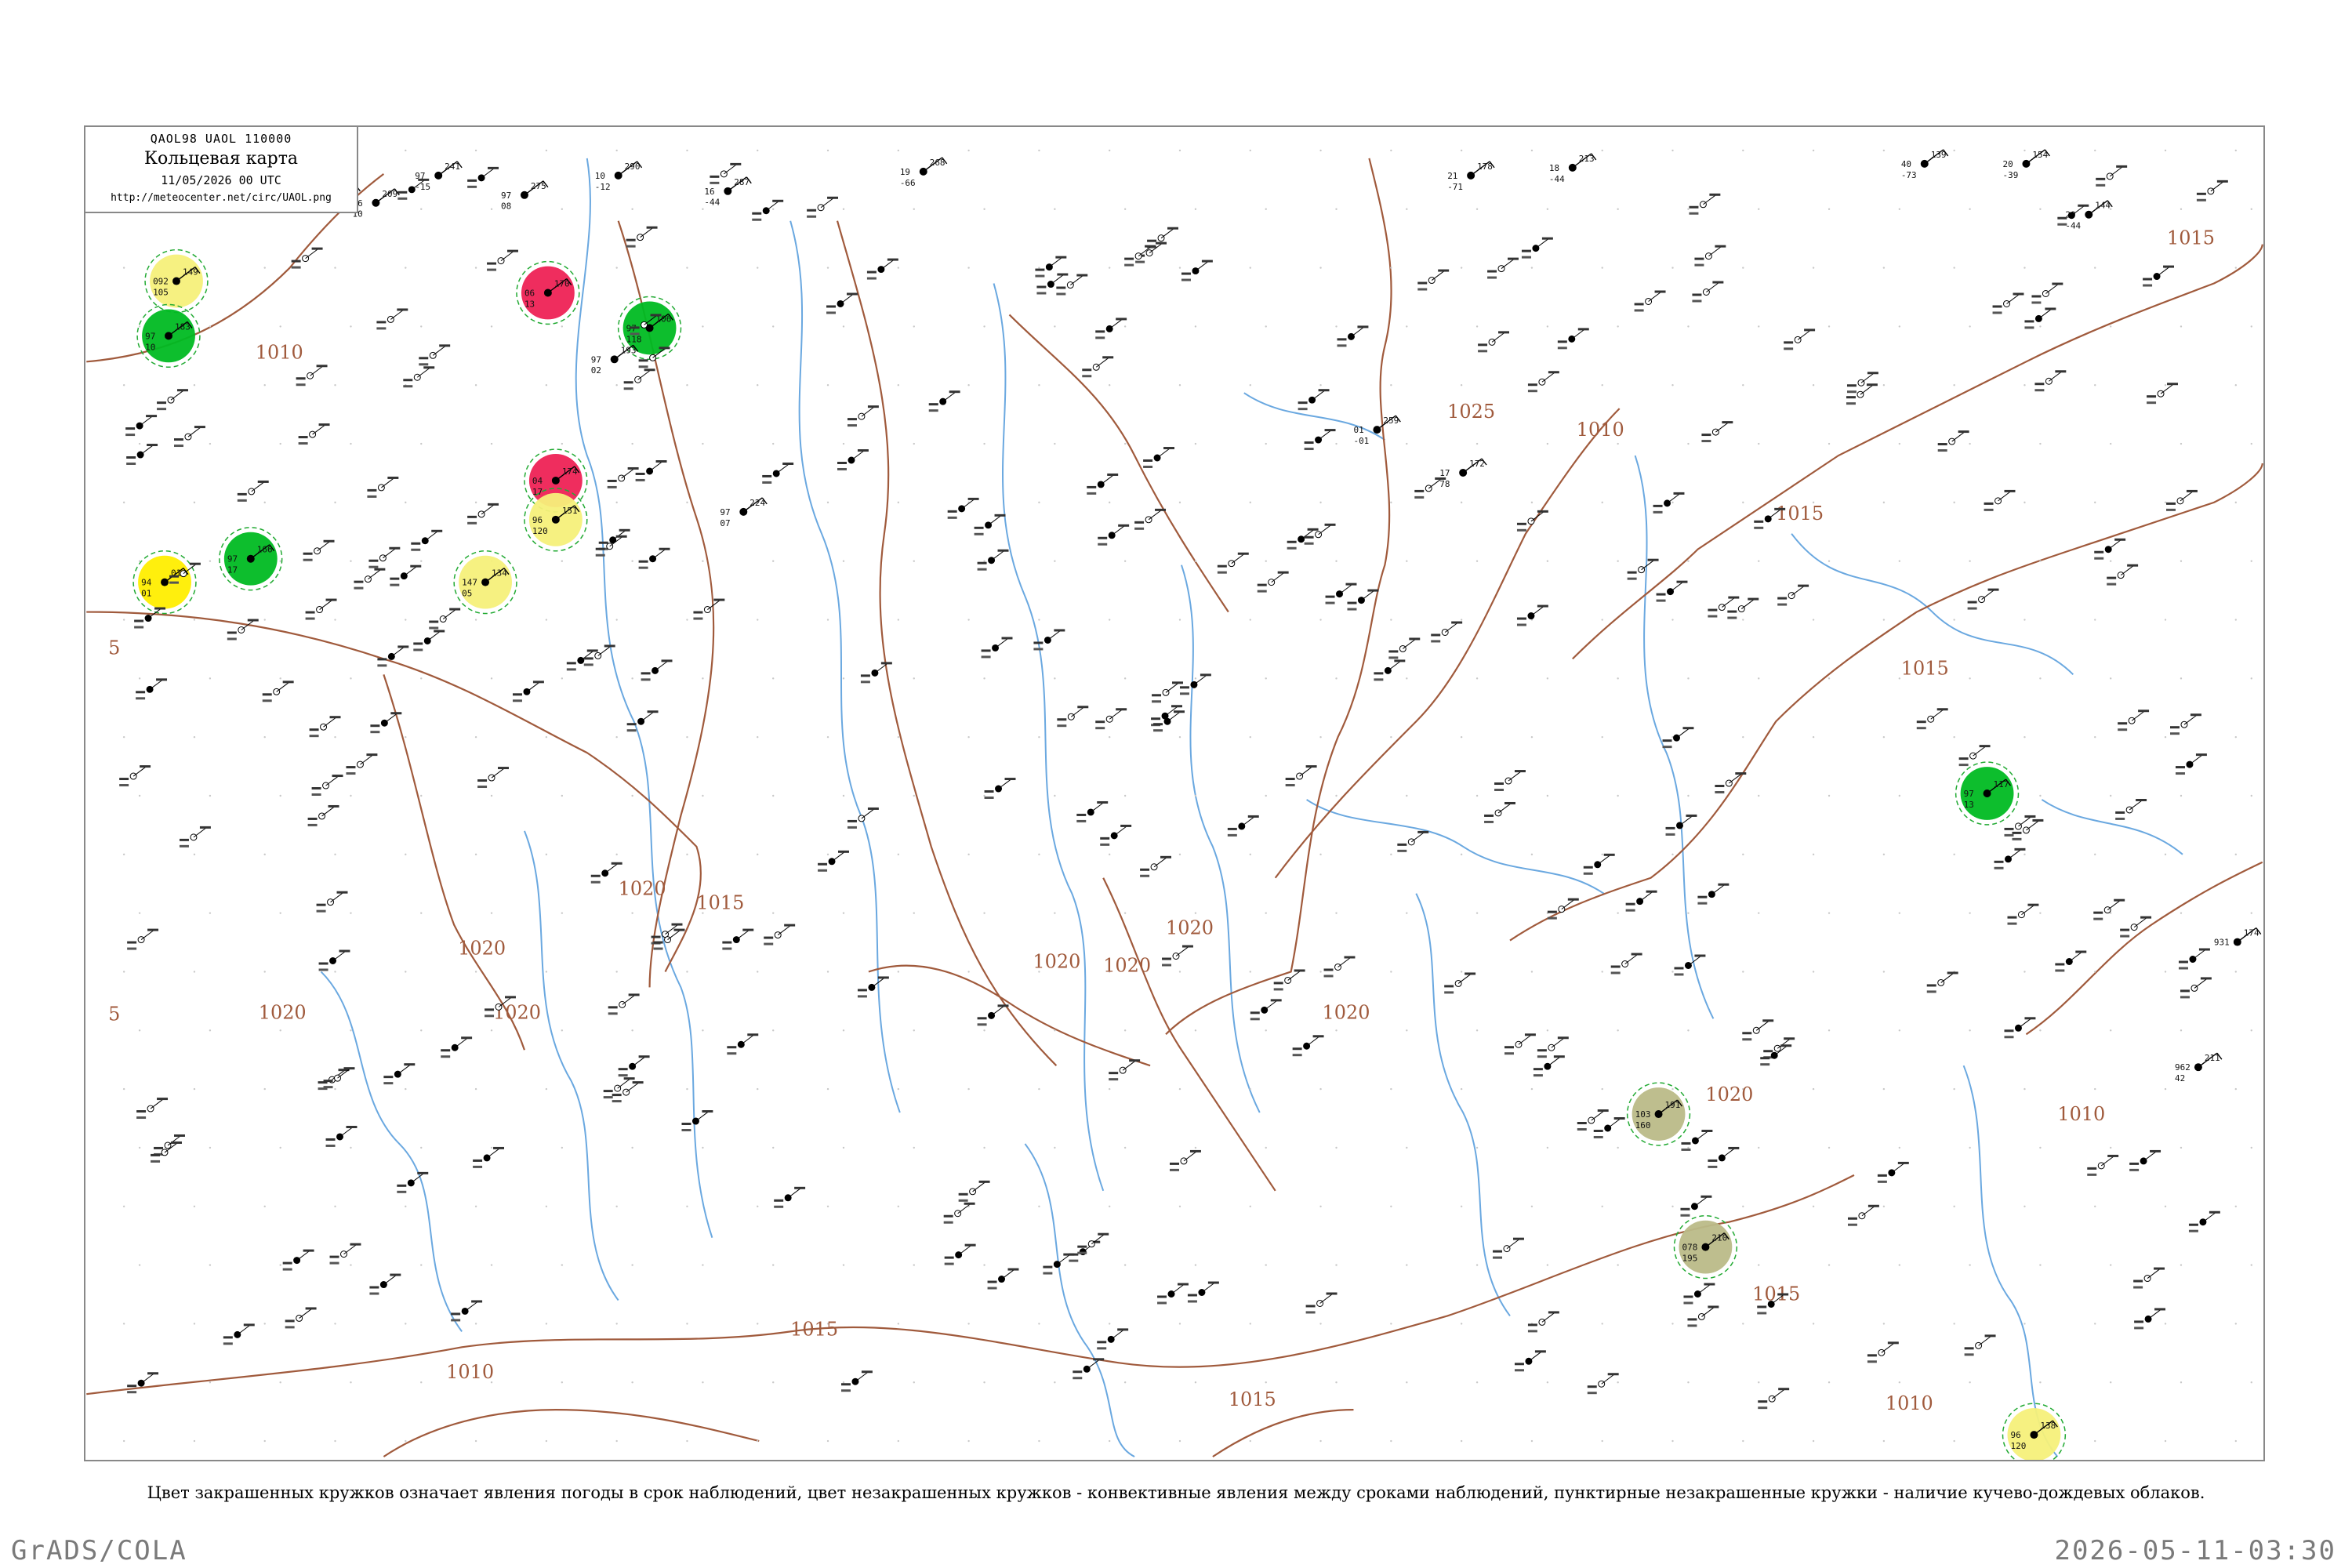 This screenshot has height=1568, width=2352. What do you see at coordinates (190, 272) in the screenshot?
I see `station-pressure: 149` at bounding box center [190, 272].